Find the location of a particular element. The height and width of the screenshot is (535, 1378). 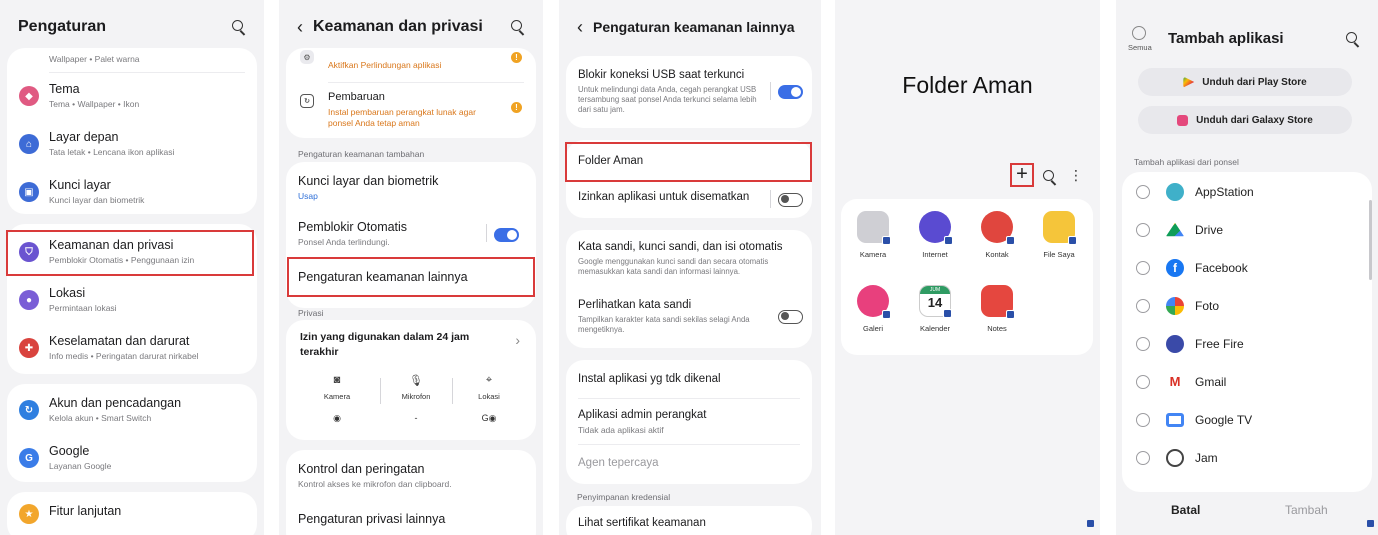

pin-apps-item: Izinkan aplikasi untuk disematkan is located at coordinates (689, 198).